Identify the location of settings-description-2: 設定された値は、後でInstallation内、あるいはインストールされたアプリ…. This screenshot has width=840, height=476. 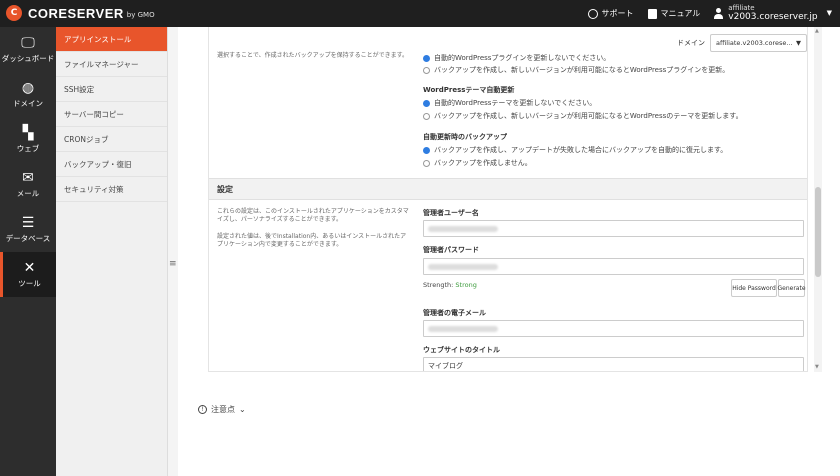
(312, 241).